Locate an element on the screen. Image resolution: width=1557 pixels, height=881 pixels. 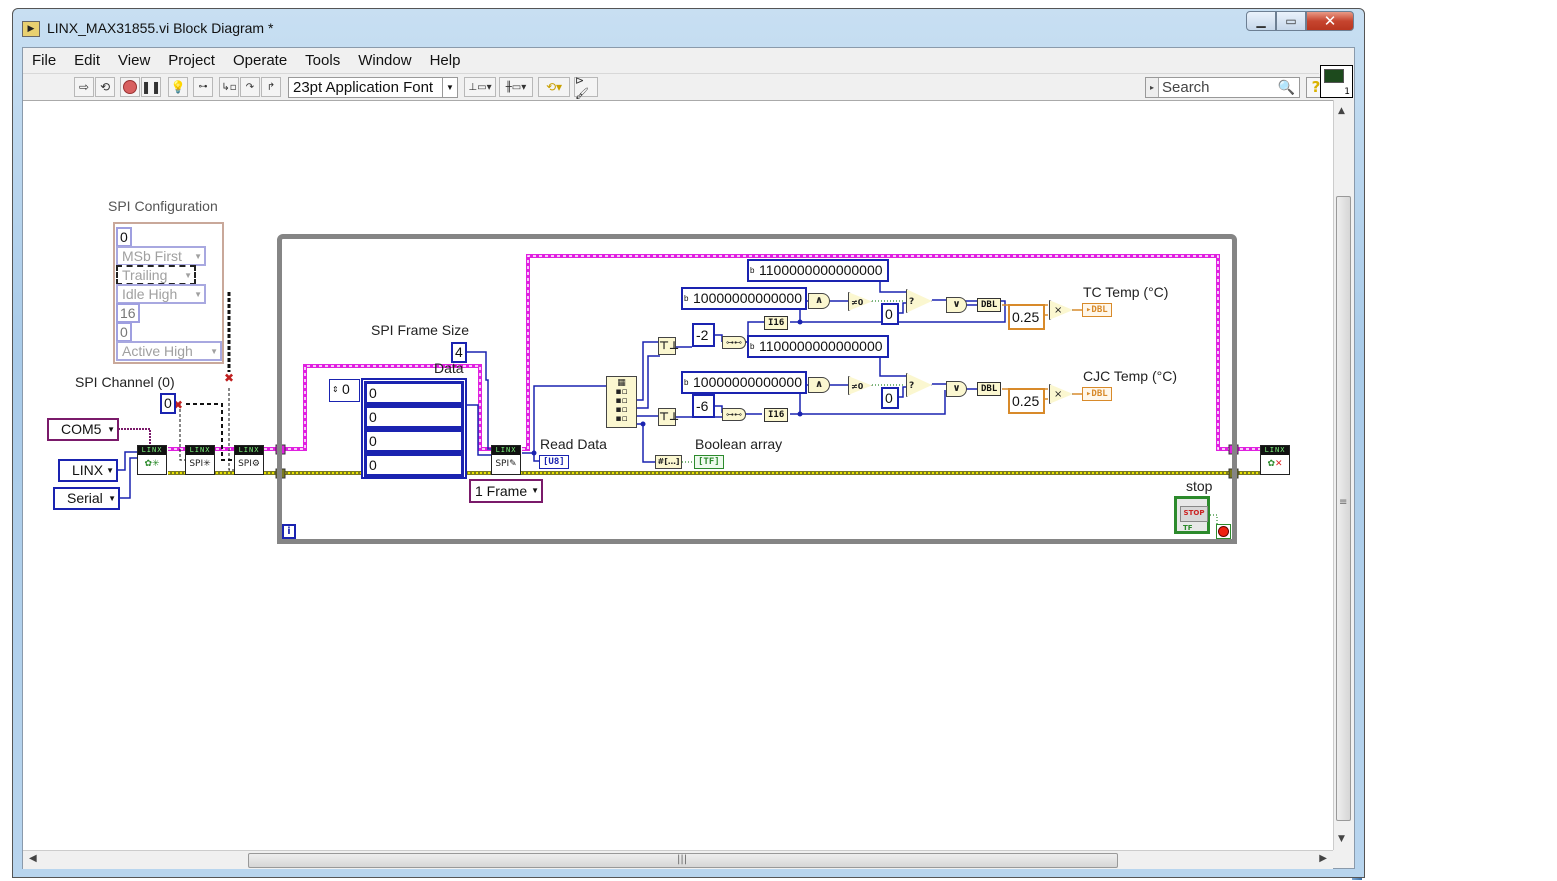
array-index-display: ⇕ 0 is located at coordinates (344, 390).